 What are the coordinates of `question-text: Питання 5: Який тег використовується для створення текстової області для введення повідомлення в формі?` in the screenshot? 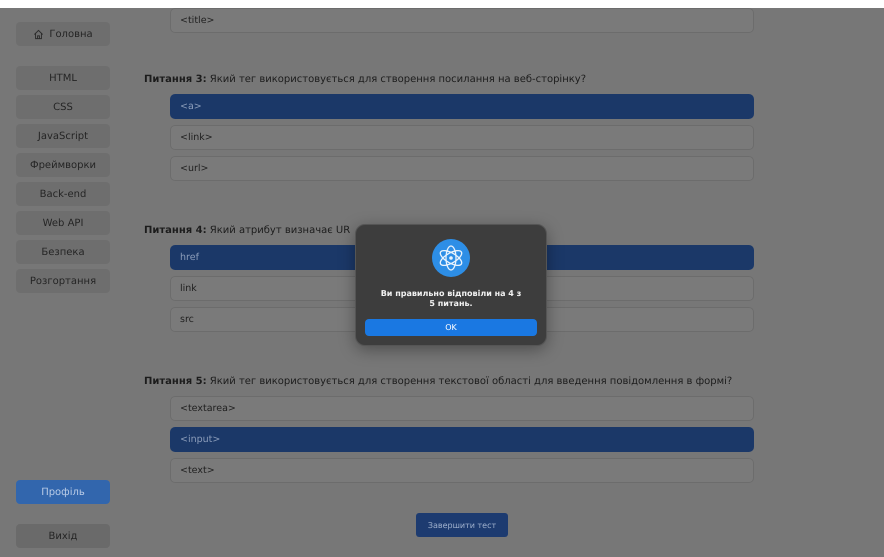 It's located at (439, 381).